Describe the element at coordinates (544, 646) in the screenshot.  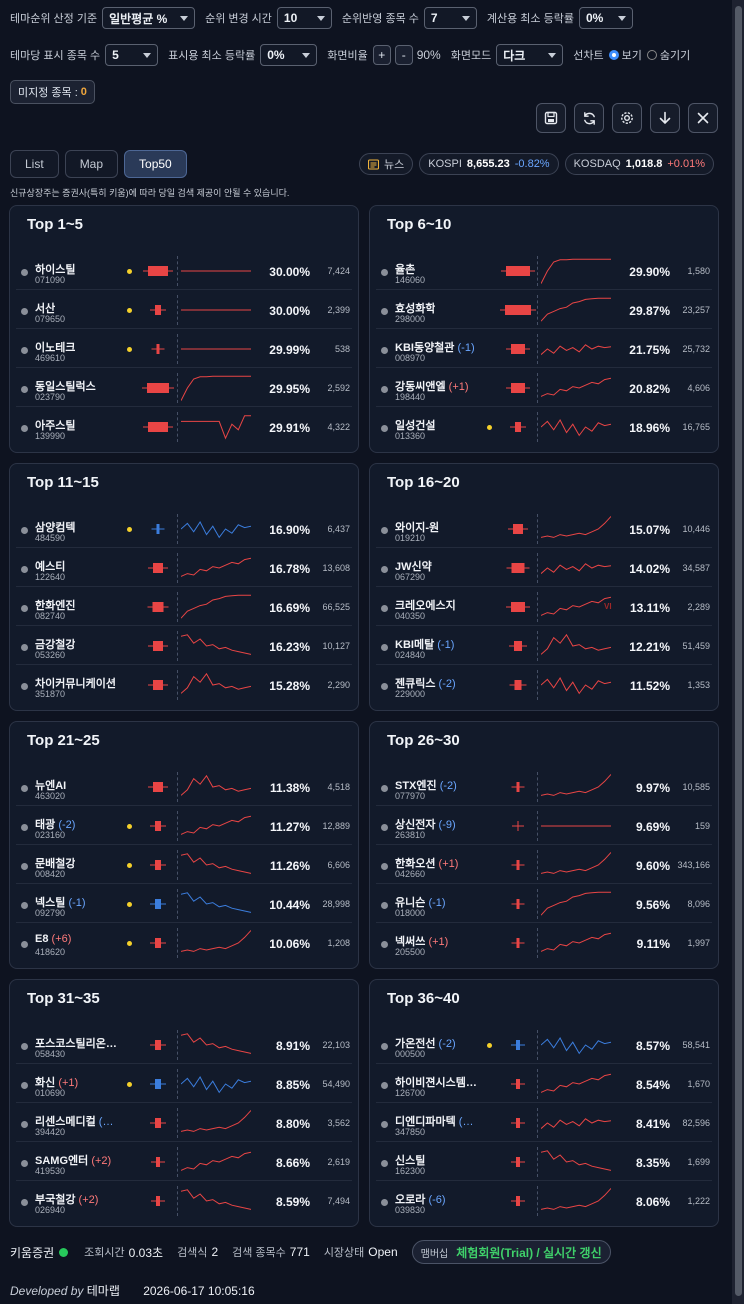
I see `stock-row: KBI메탈 (-1) 024840 12.21% 51,459` at that location.